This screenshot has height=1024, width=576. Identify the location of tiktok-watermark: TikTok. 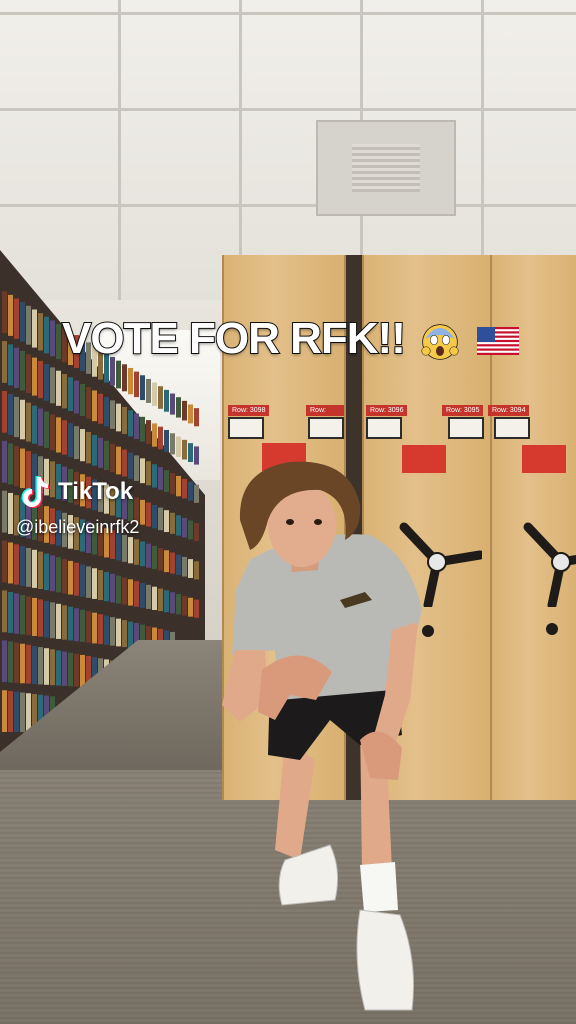
(76, 492).